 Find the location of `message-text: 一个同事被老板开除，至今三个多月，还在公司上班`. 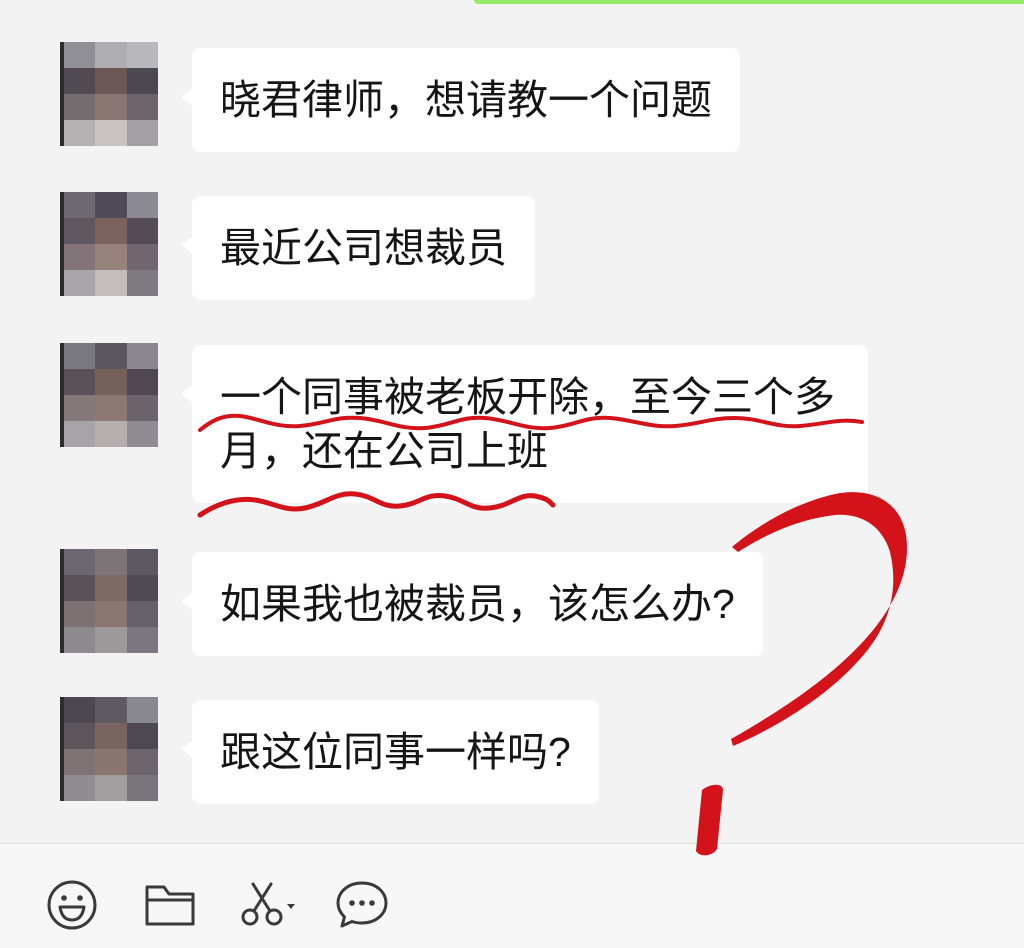

message-text: 一个同事被老板开除，至今三个多月，还在公司上班 is located at coordinates (527, 424).